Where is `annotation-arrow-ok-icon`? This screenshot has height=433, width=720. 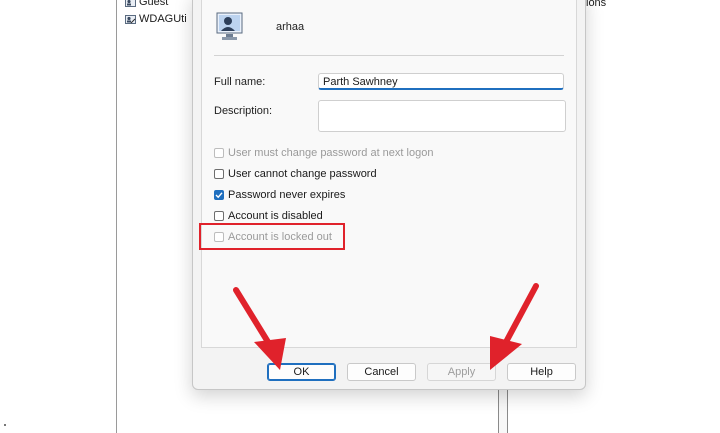 annotation-arrow-ok-icon is located at coordinates (259, 328).